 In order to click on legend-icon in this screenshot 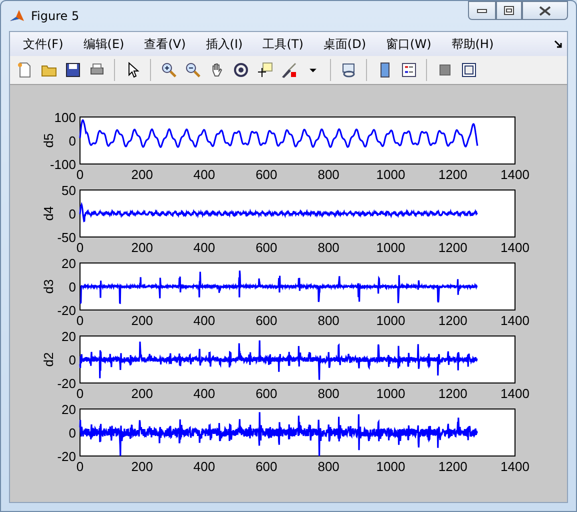, I will do `click(408, 70)`.